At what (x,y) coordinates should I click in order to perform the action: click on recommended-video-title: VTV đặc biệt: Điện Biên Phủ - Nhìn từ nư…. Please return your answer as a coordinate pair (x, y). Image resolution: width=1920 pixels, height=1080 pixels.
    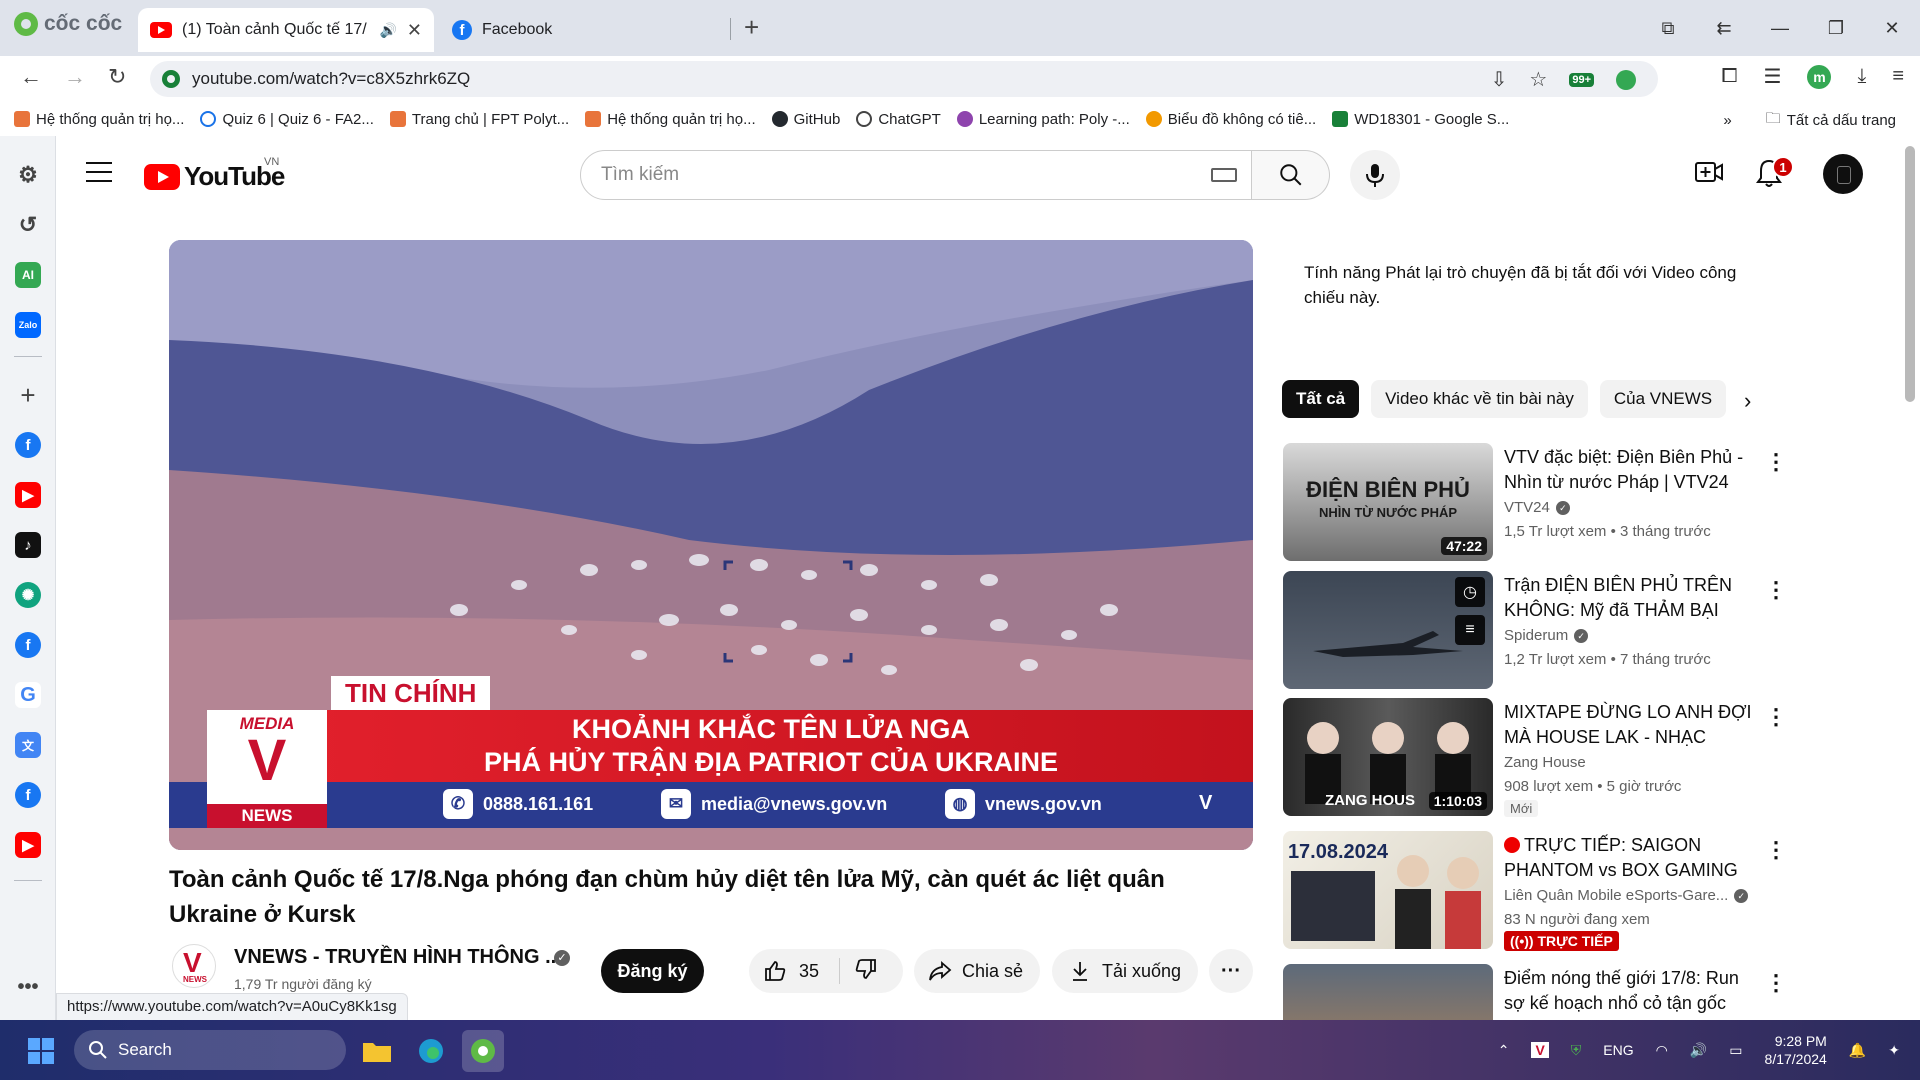
    Looking at the image, I should click on (1629, 470).